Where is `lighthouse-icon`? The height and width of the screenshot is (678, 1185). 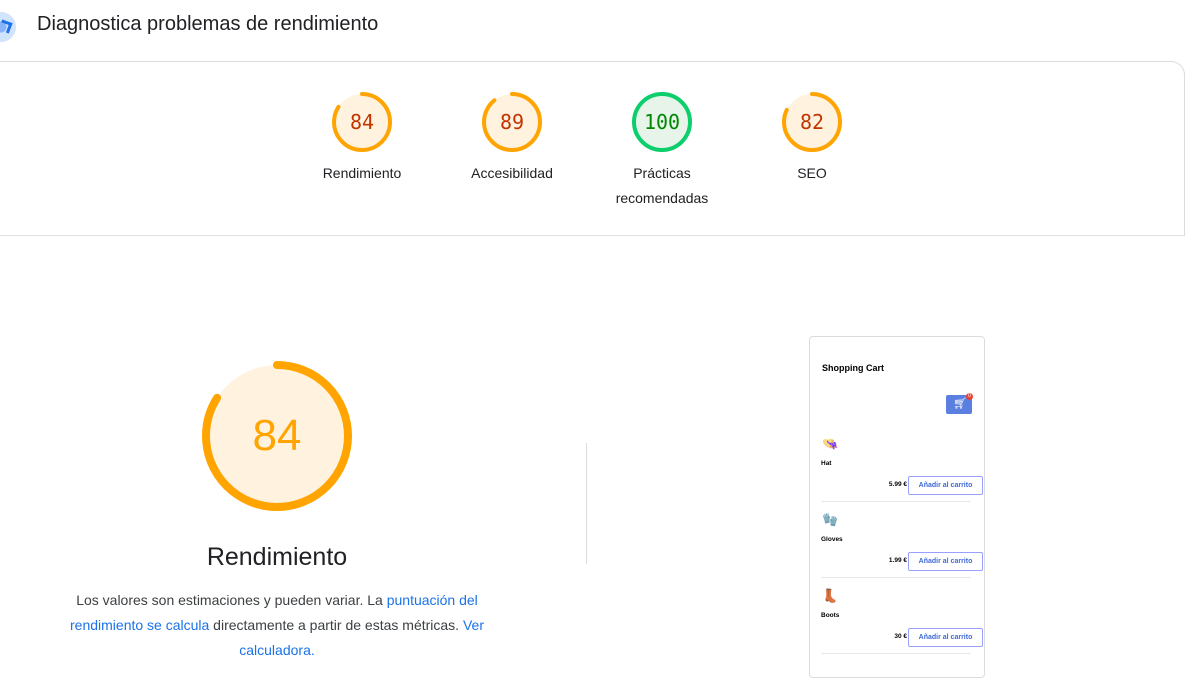
lighthouse-icon is located at coordinates (8, 27).